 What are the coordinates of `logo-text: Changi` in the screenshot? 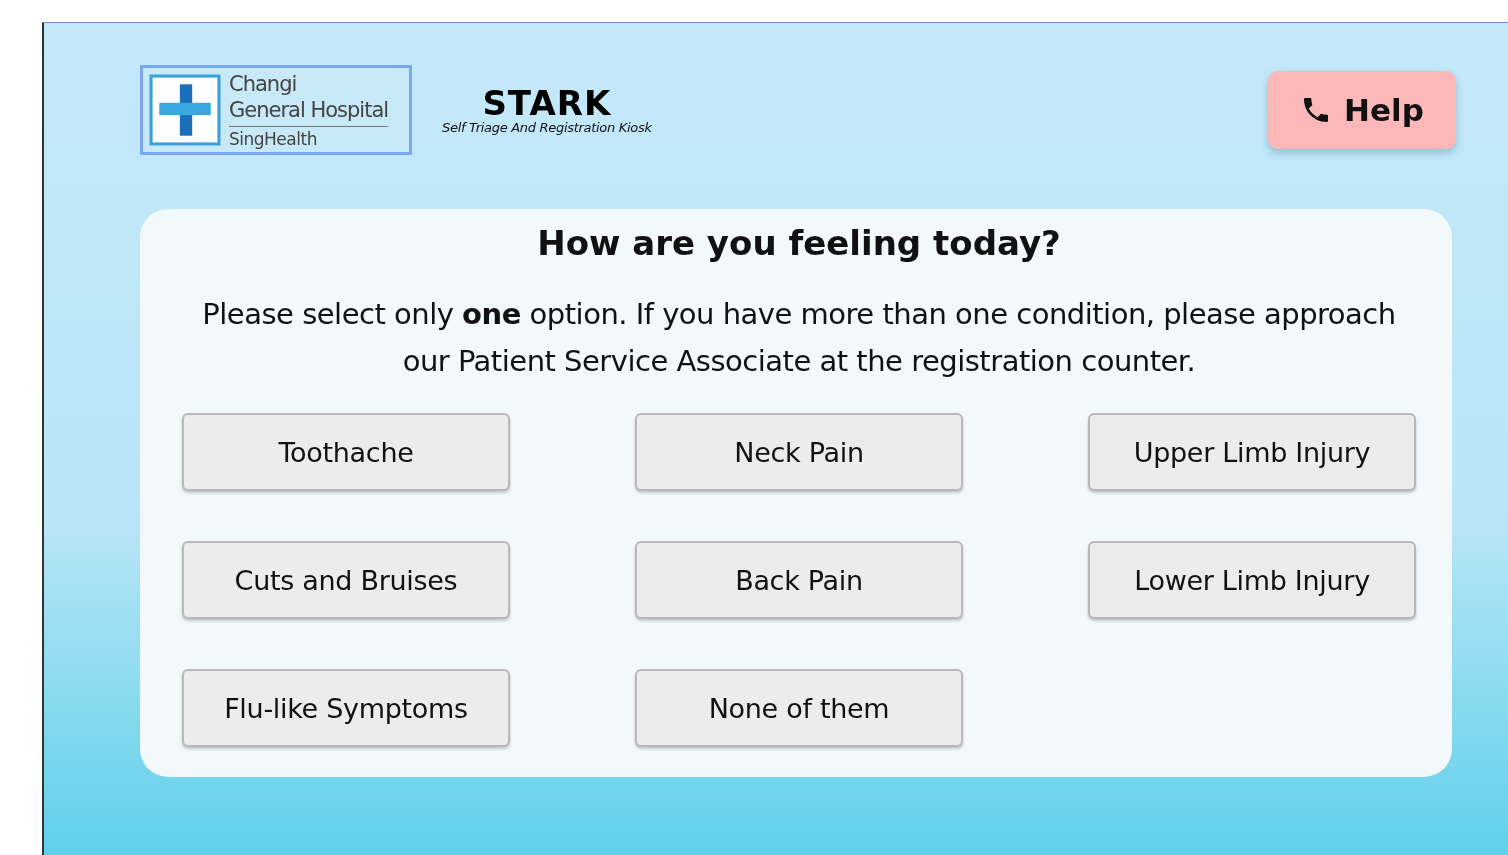 It's located at (263, 84).